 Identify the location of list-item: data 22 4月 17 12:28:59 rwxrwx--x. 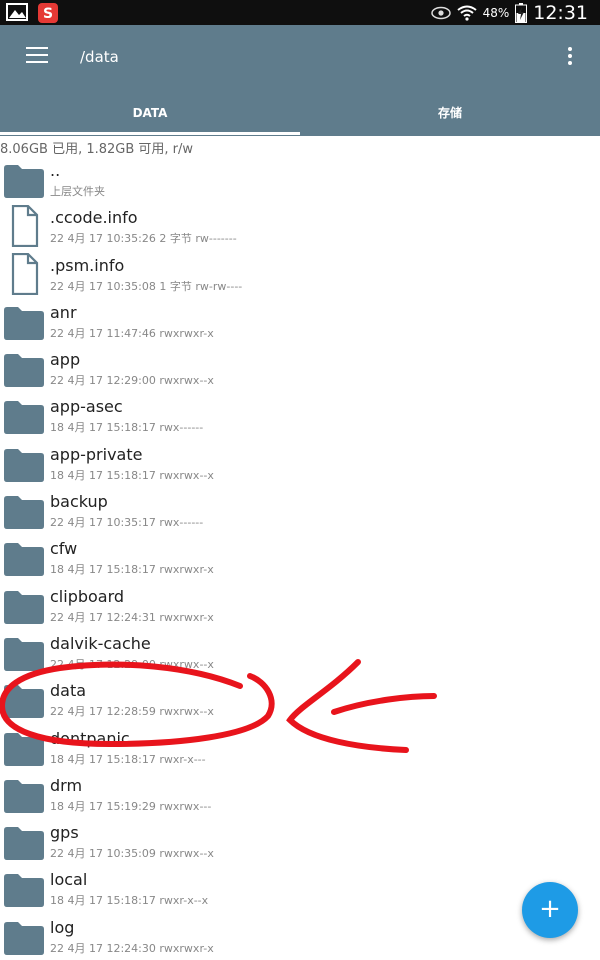
(300, 697).